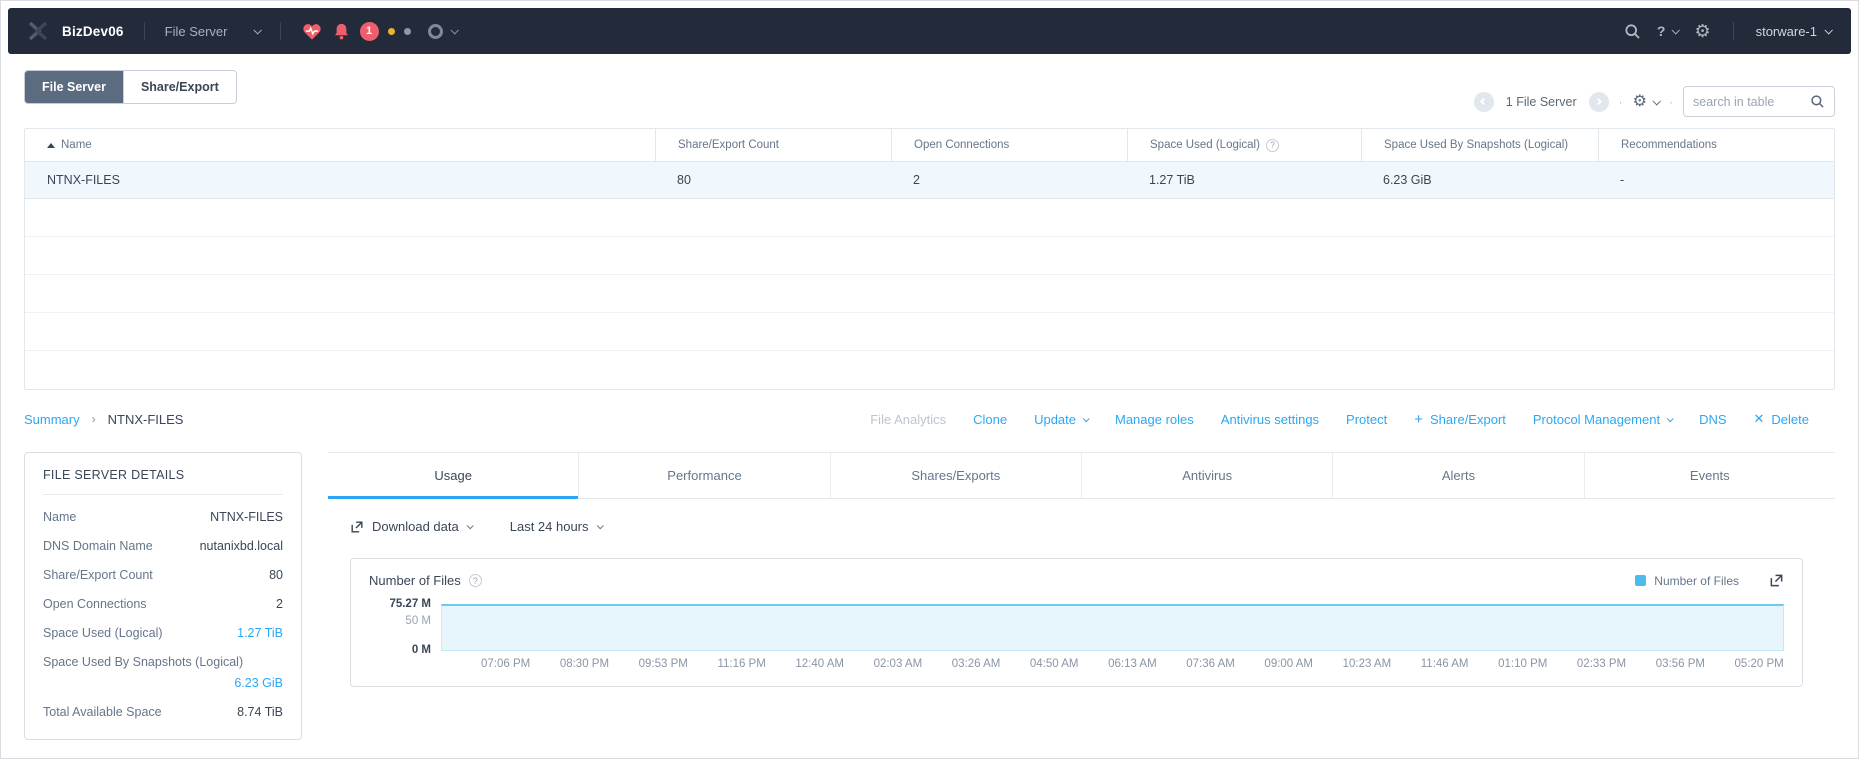 This screenshot has width=1859, height=759. I want to click on chart-y-axis: 75.27 M 50 M 0 M, so click(405, 627).